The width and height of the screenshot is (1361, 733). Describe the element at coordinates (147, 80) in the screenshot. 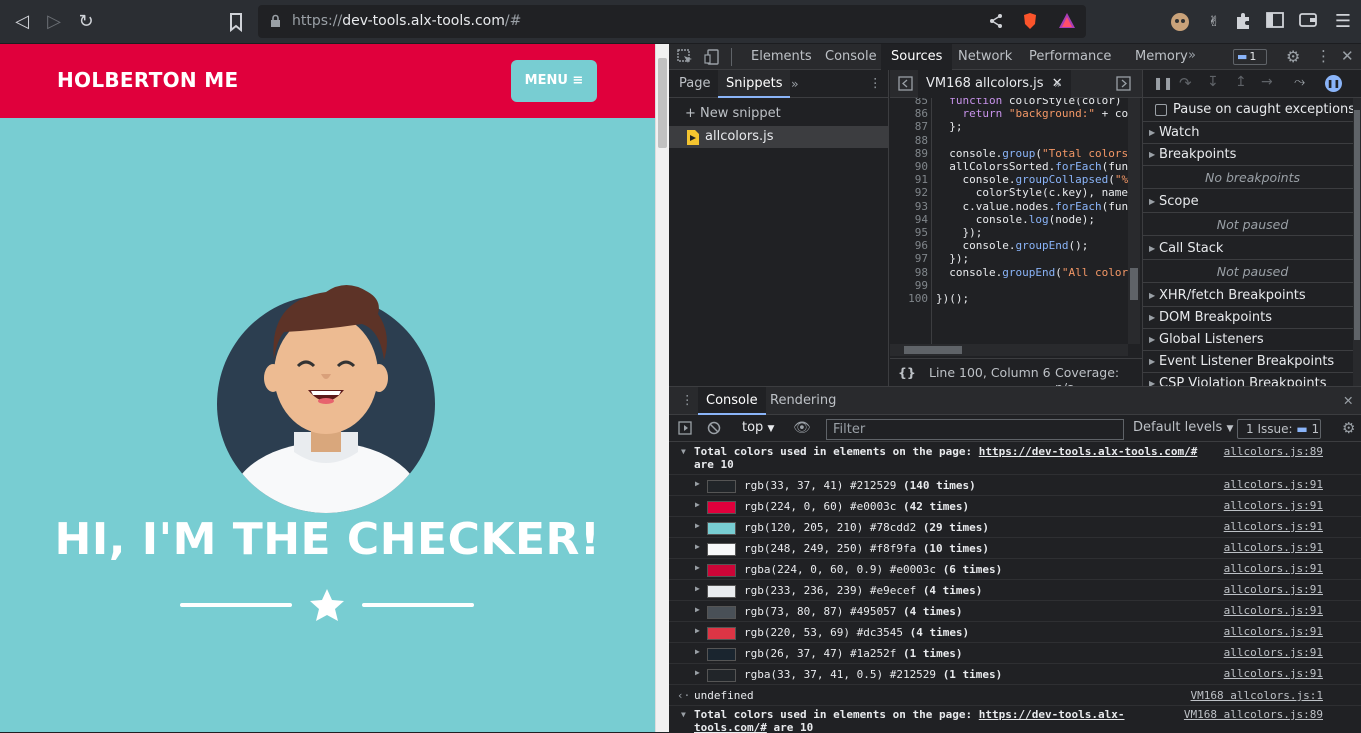

I see `site-brand: HOLBERTON ME` at that location.